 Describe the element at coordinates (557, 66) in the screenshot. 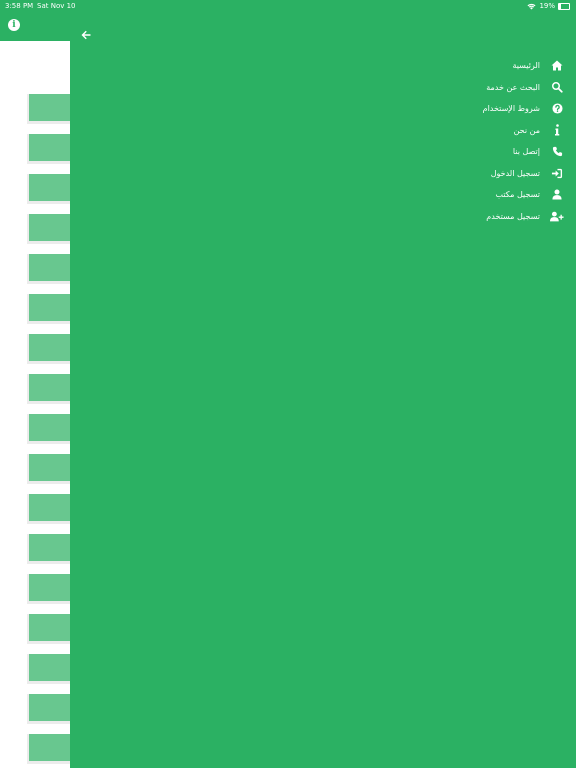

I see `home-icon` at that location.